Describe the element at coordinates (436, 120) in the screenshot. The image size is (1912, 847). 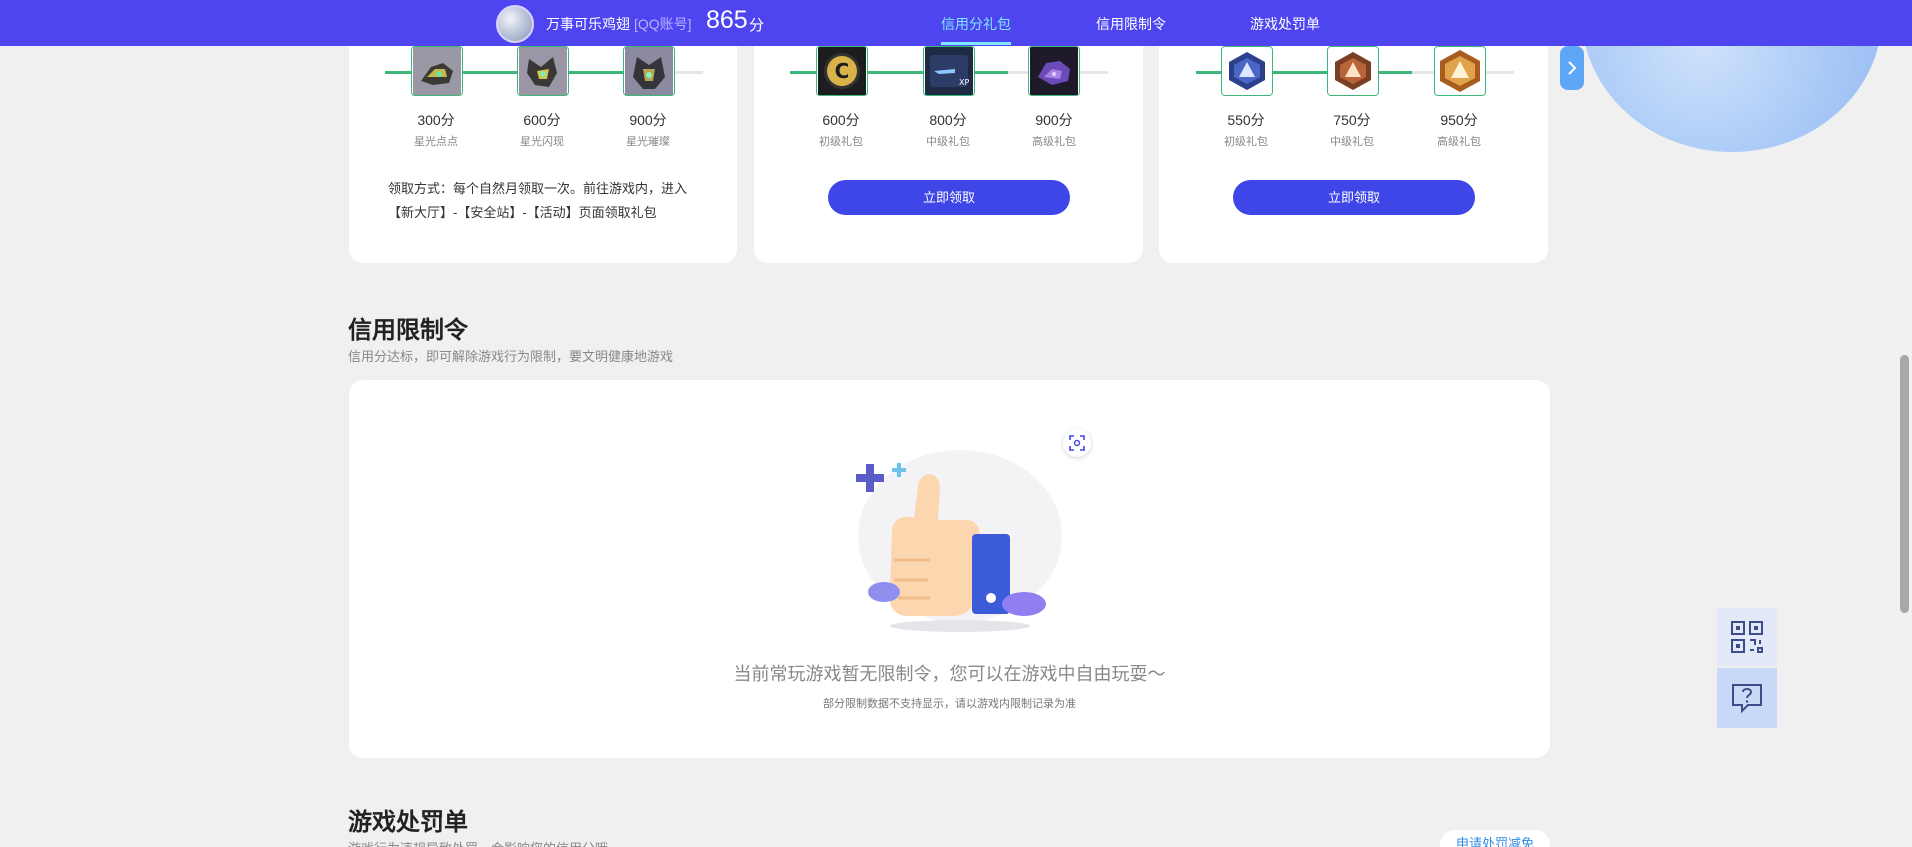
I see `reward-points: 300分` at that location.